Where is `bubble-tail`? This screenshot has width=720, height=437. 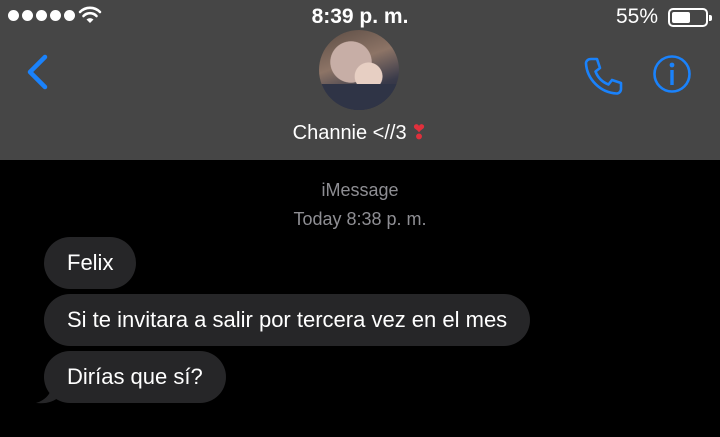 bubble-tail is located at coordinates (47, 396).